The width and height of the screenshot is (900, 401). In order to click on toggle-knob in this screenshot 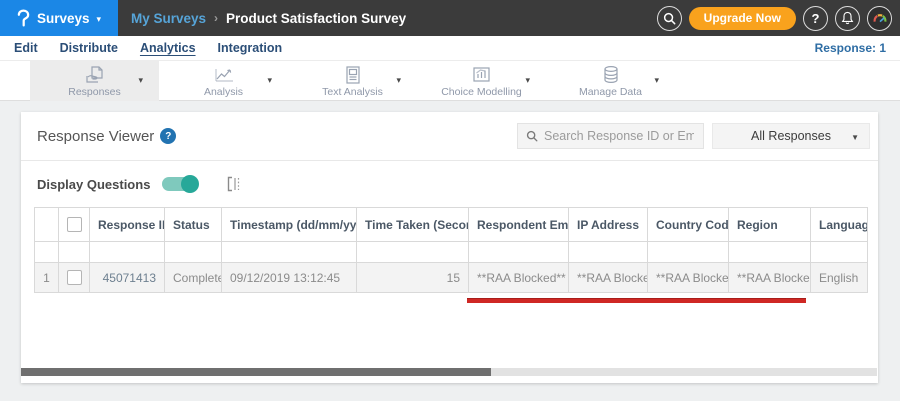, I will do `click(190, 184)`.